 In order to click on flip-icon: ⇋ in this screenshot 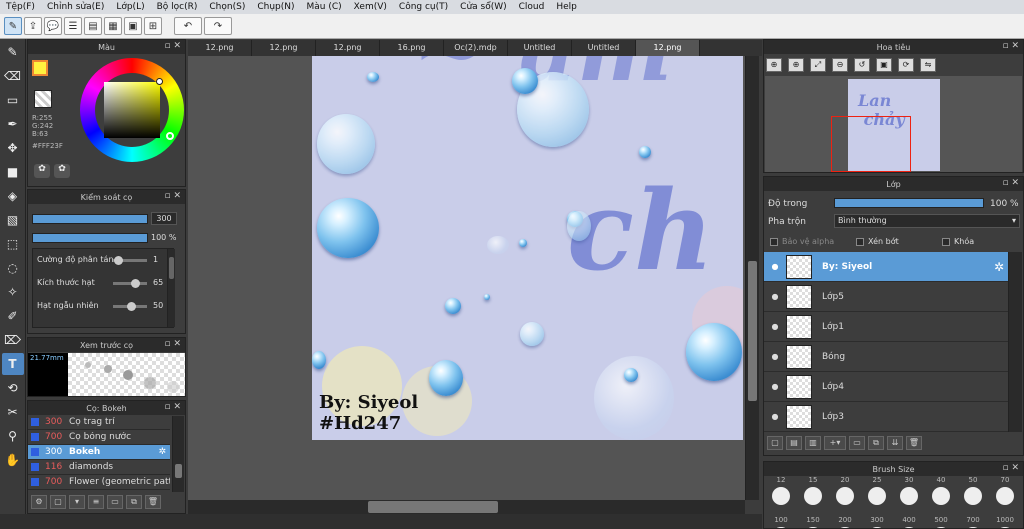, I will do `click(928, 65)`.